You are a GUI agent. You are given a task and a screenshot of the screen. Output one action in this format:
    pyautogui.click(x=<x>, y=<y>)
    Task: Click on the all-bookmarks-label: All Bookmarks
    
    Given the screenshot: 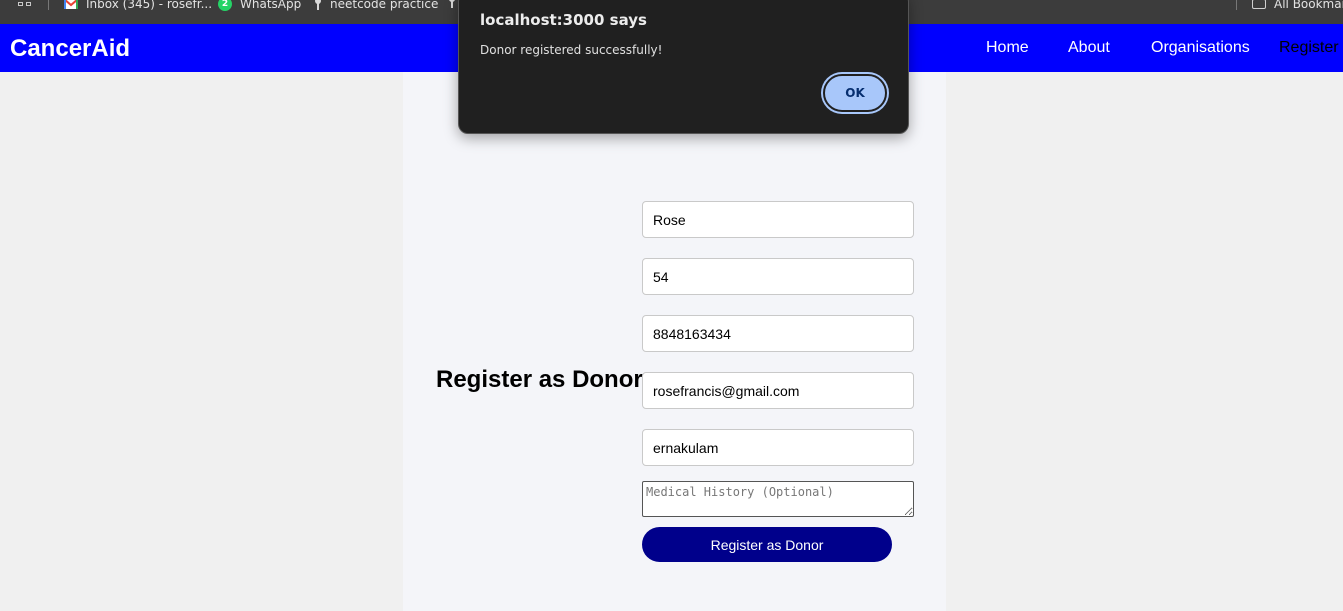 What is the action you would take?
    pyautogui.click(x=1308, y=5)
    